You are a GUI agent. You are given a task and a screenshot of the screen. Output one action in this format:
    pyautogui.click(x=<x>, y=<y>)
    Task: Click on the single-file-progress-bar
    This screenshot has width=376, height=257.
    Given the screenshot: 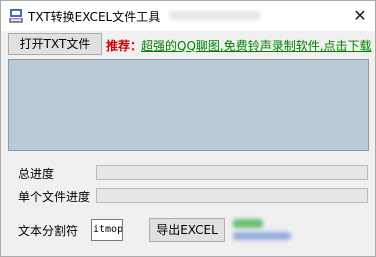 What is the action you would take?
    pyautogui.click(x=232, y=195)
    